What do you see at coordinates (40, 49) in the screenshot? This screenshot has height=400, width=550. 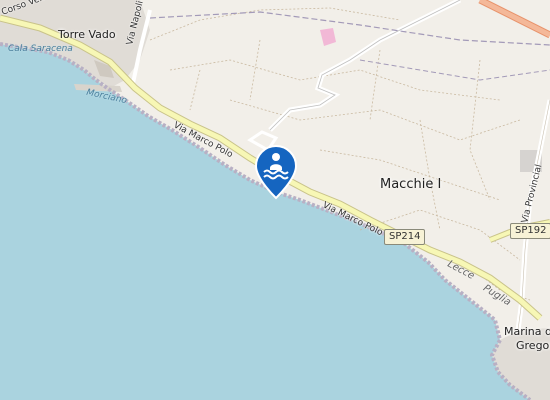 I see `water-label-cala-saracena: Cala Saracena` at bounding box center [40, 49].